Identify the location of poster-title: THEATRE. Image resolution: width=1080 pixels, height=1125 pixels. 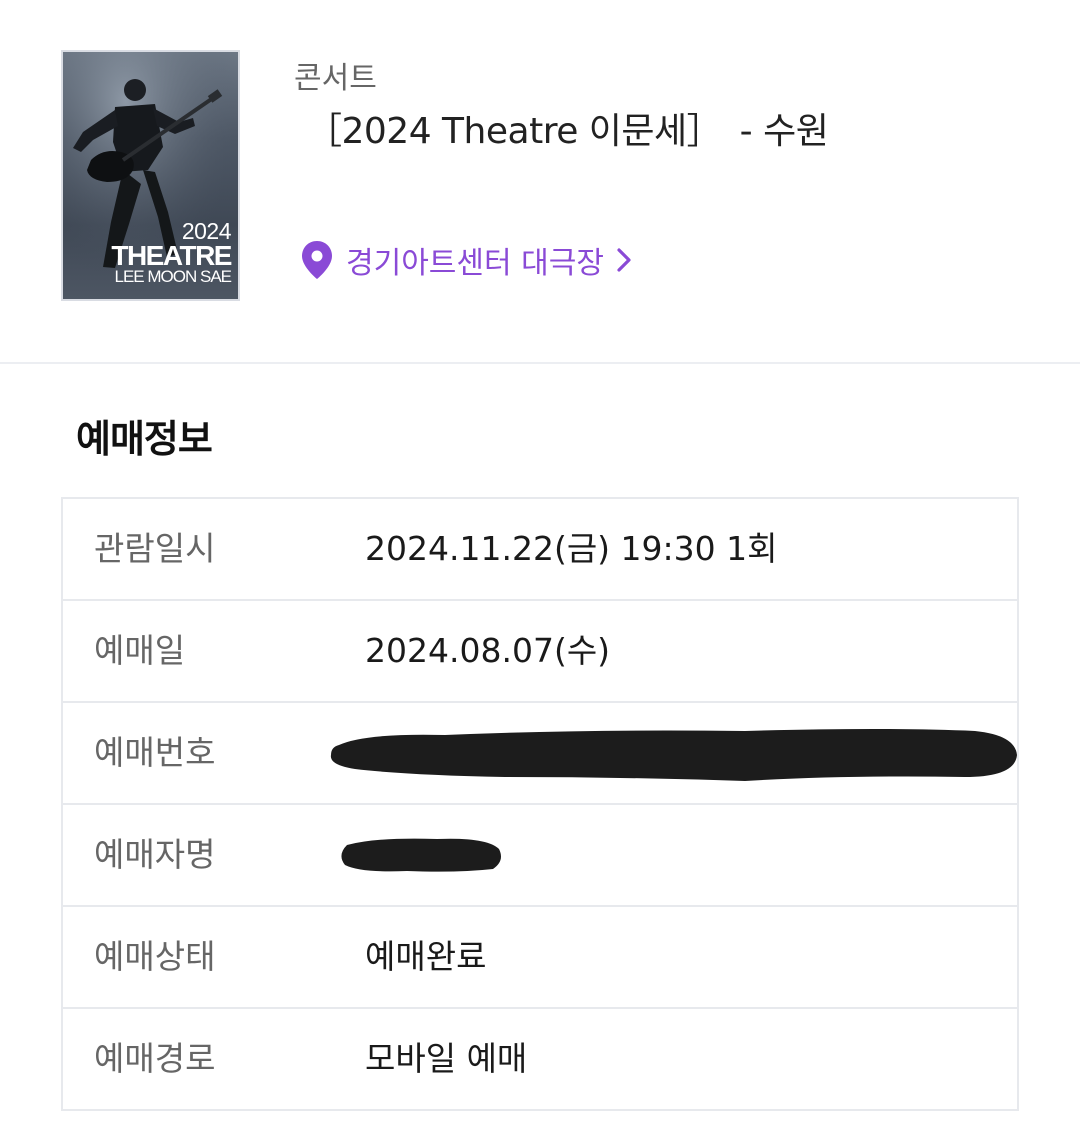
(171, 255).